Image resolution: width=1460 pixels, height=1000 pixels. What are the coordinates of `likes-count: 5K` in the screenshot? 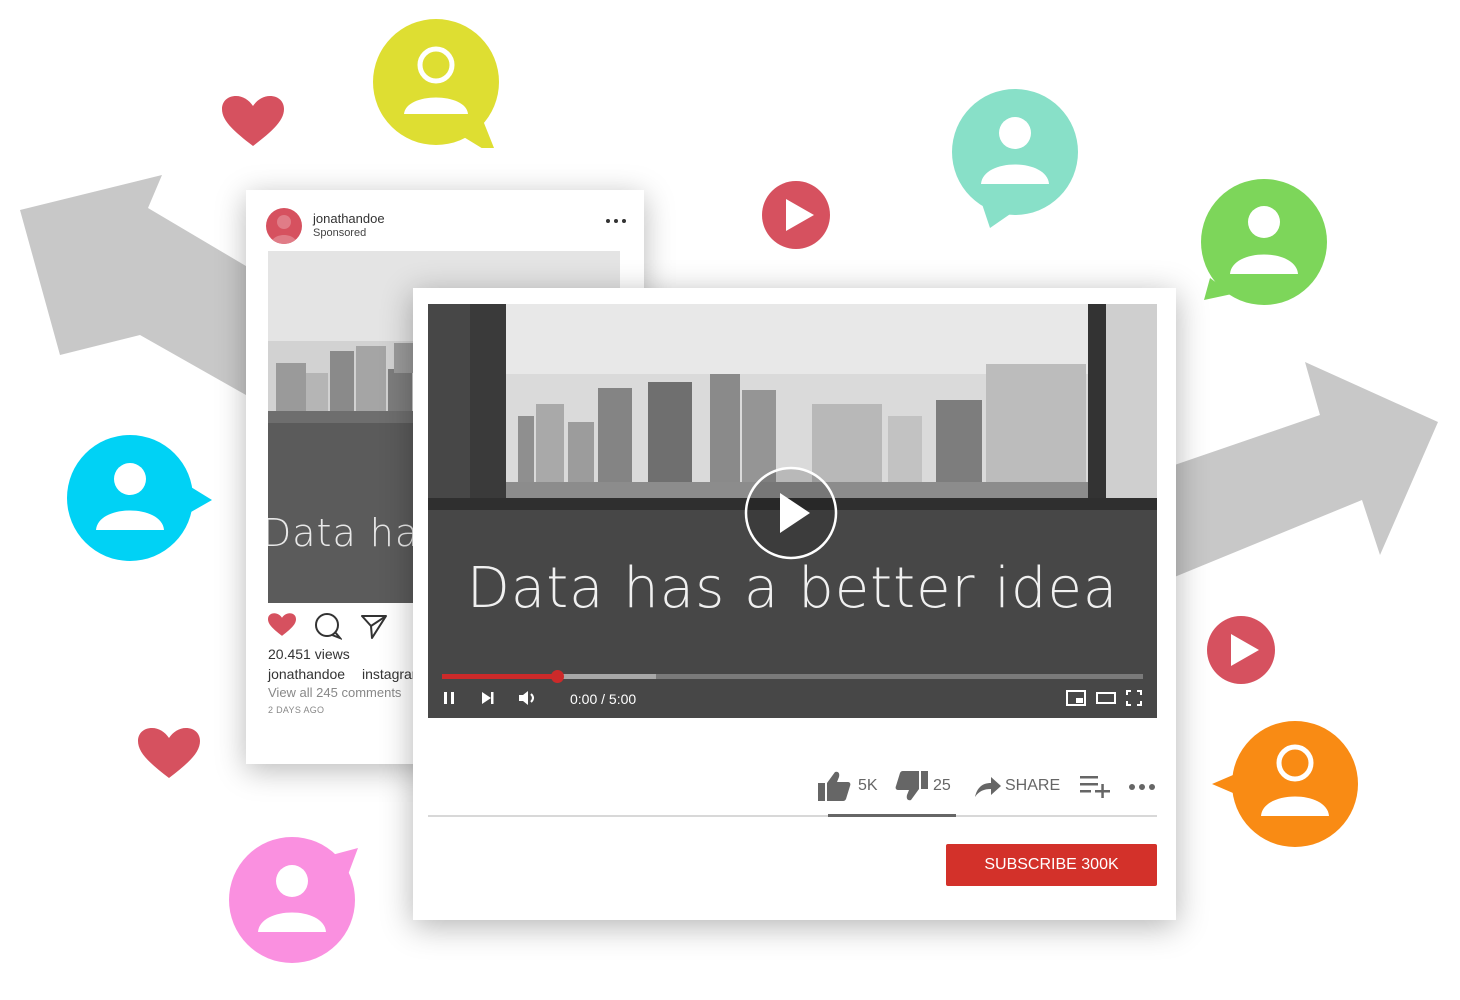 It's located at (868, 785).